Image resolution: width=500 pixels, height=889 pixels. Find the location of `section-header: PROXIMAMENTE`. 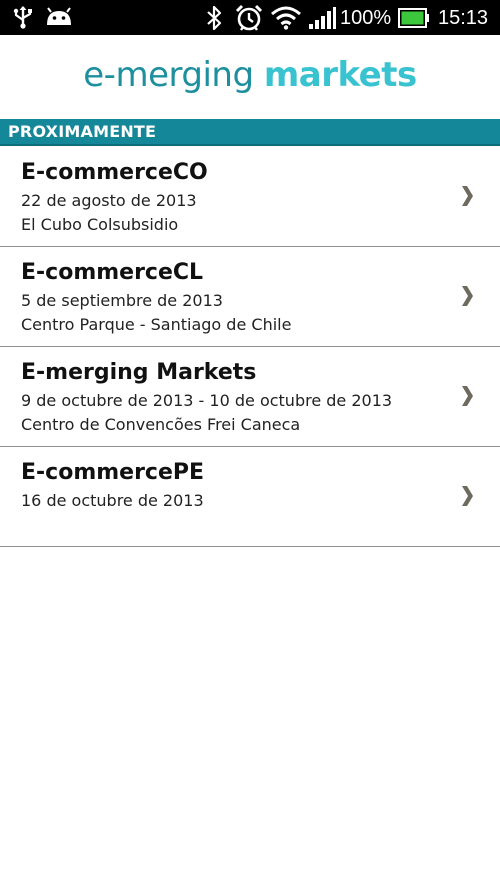

section-header: PROXIMAMENTE is located at coordinates (250, 132).